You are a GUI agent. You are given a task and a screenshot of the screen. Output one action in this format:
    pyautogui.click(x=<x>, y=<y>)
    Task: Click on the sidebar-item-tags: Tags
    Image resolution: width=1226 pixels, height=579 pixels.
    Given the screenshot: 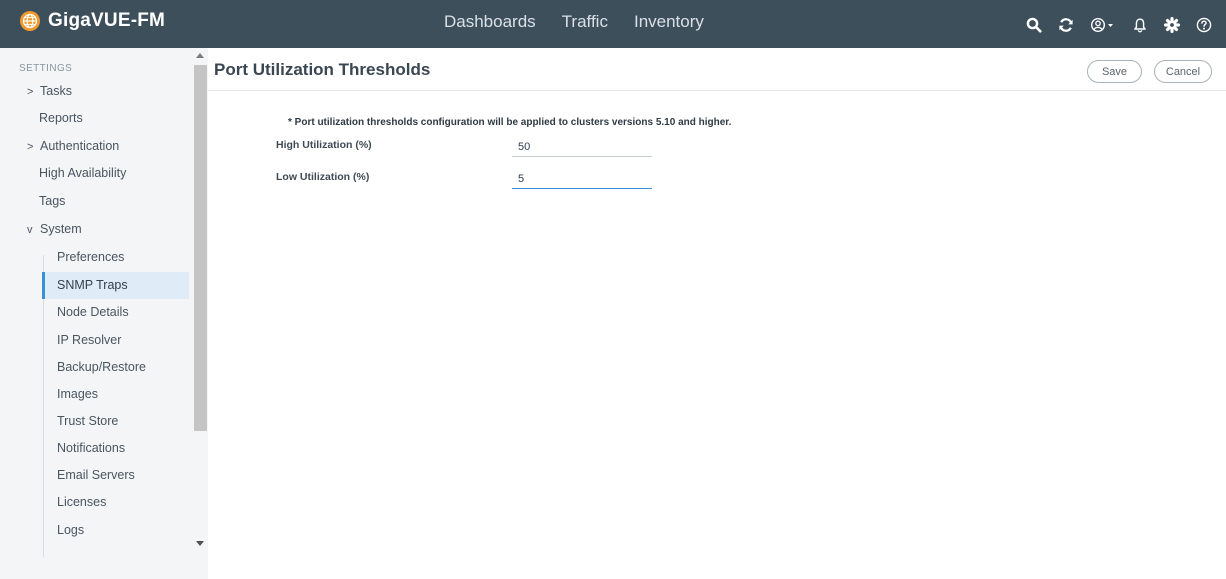 What is the action you would take?
    pyautogui.click(x=52, y=201)
    